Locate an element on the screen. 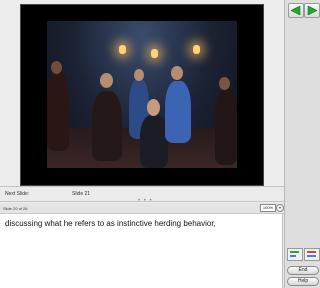 This screenshot has height=288, width=320. photo-person-far-left is located at coordinates (58, 111).